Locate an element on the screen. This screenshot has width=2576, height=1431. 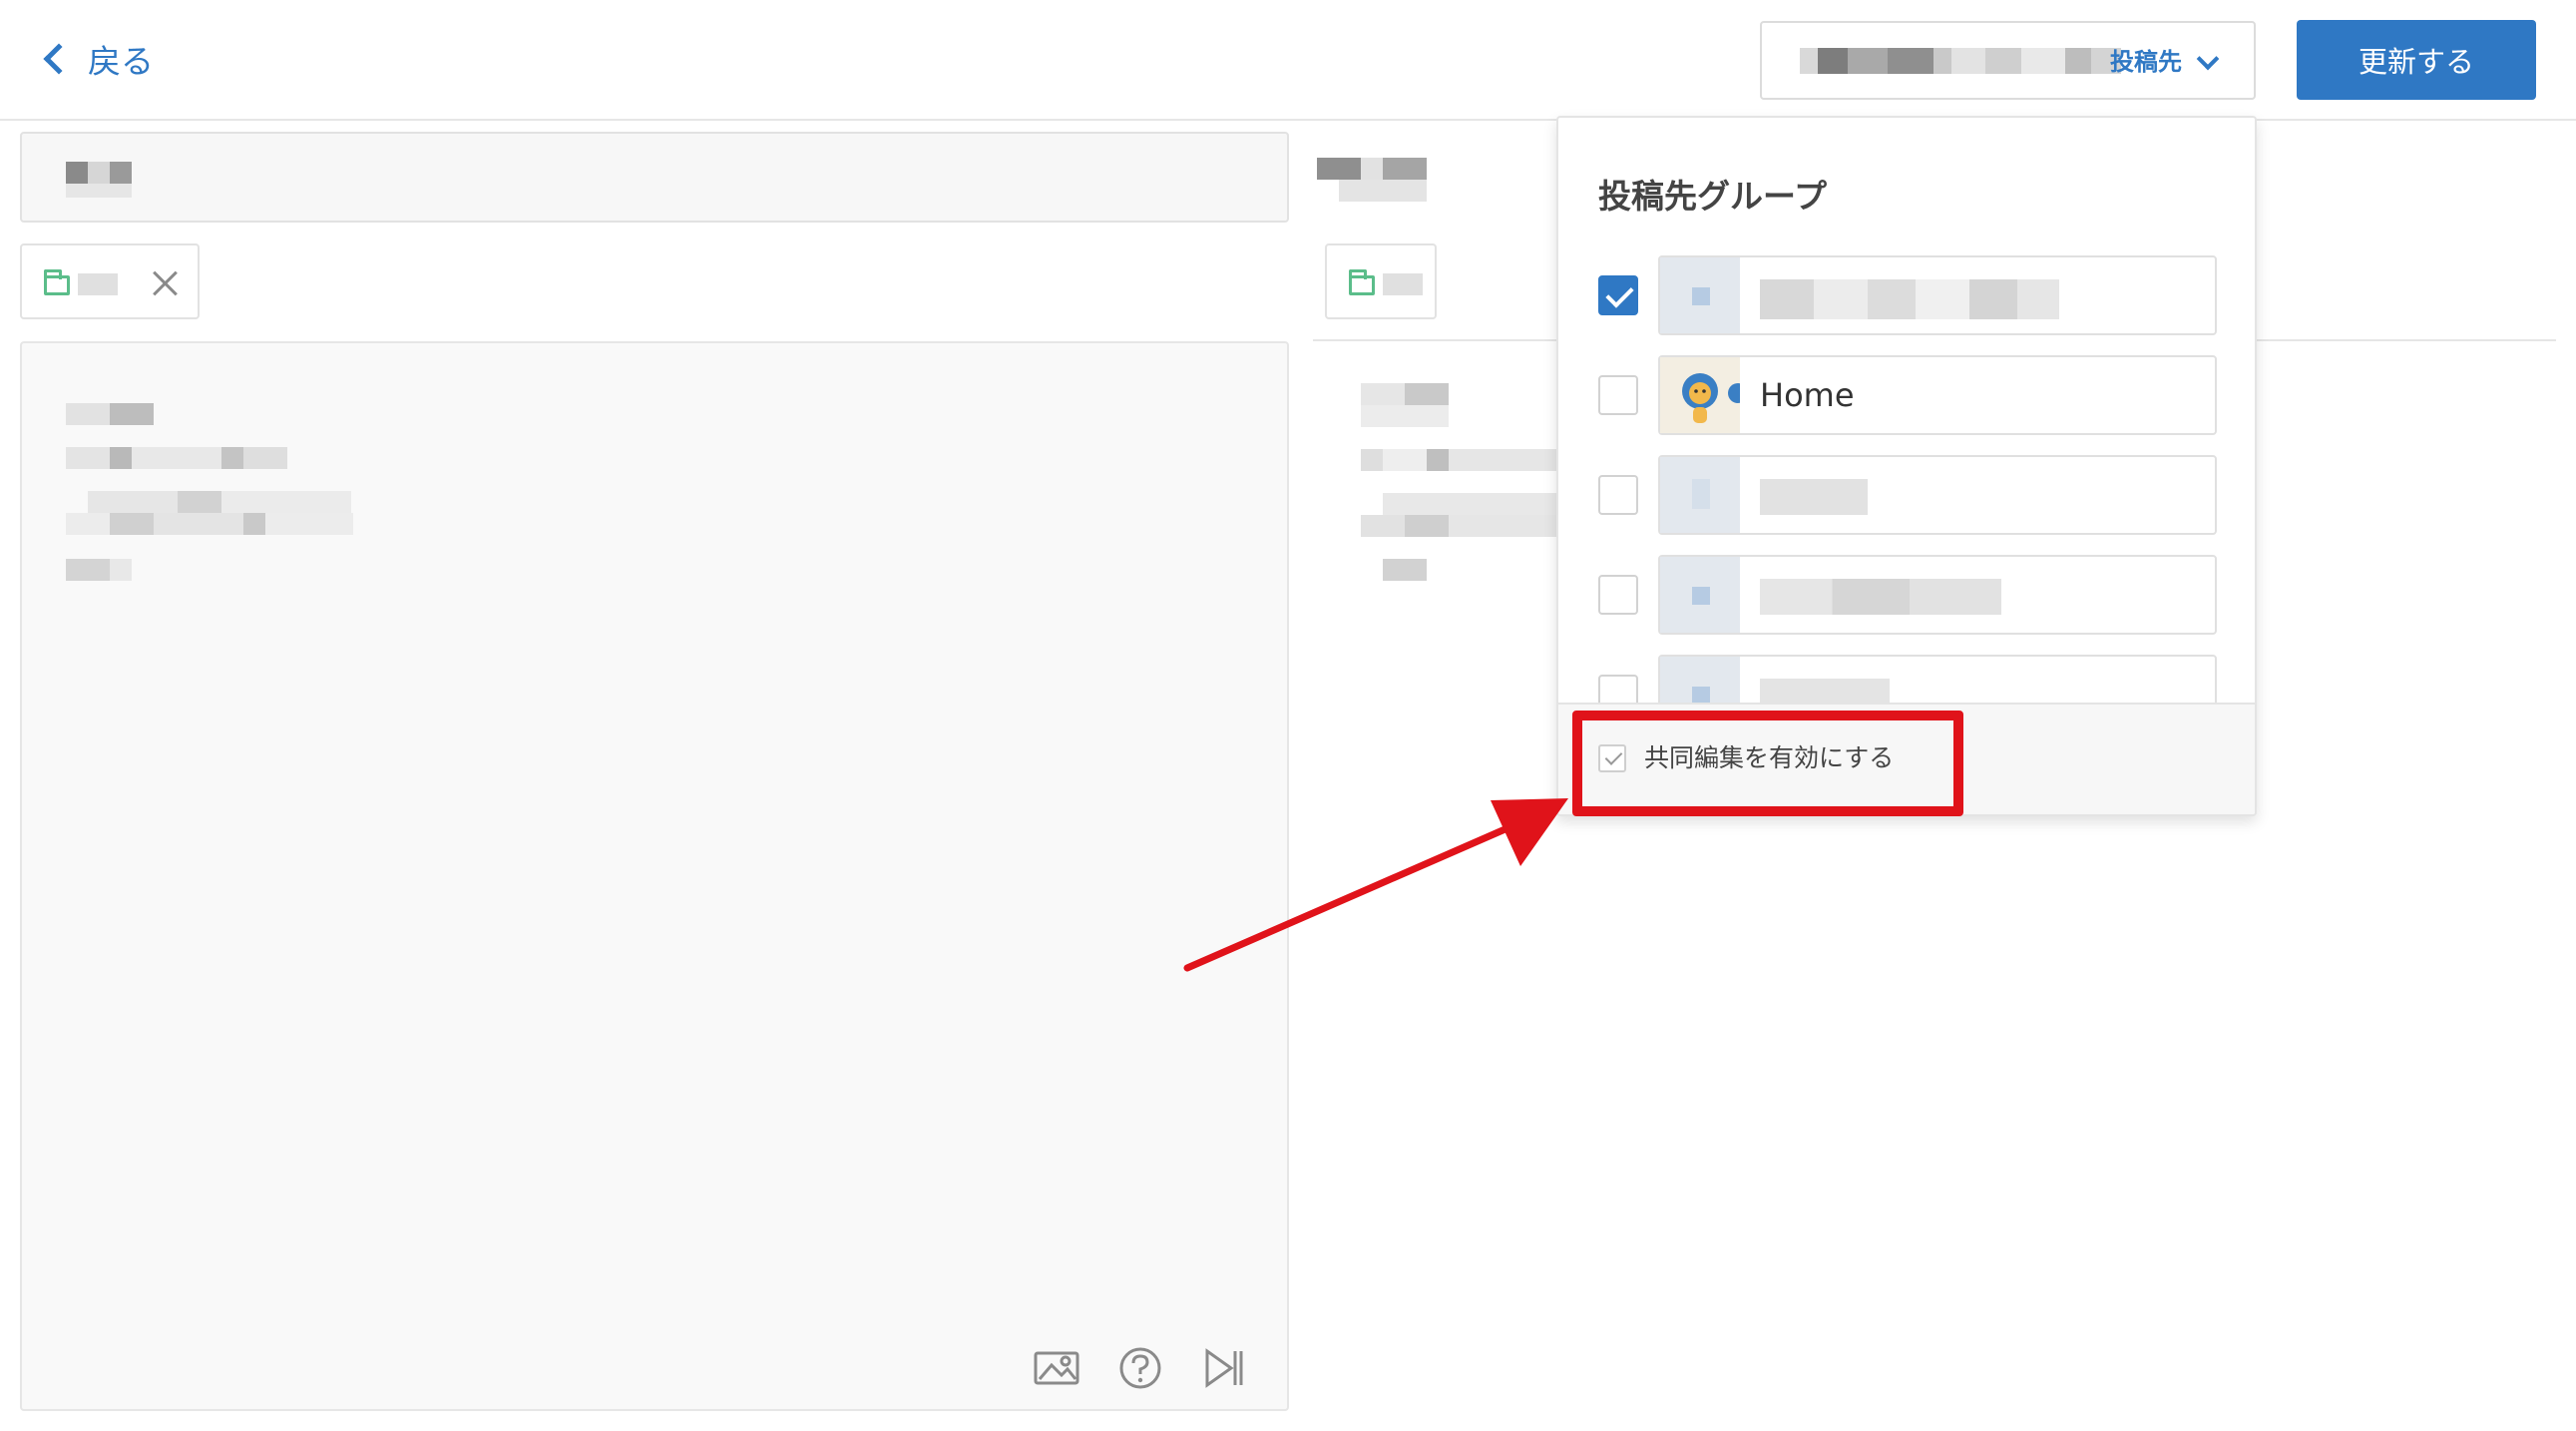
help-icon is located at coordinates (1140, 1368).